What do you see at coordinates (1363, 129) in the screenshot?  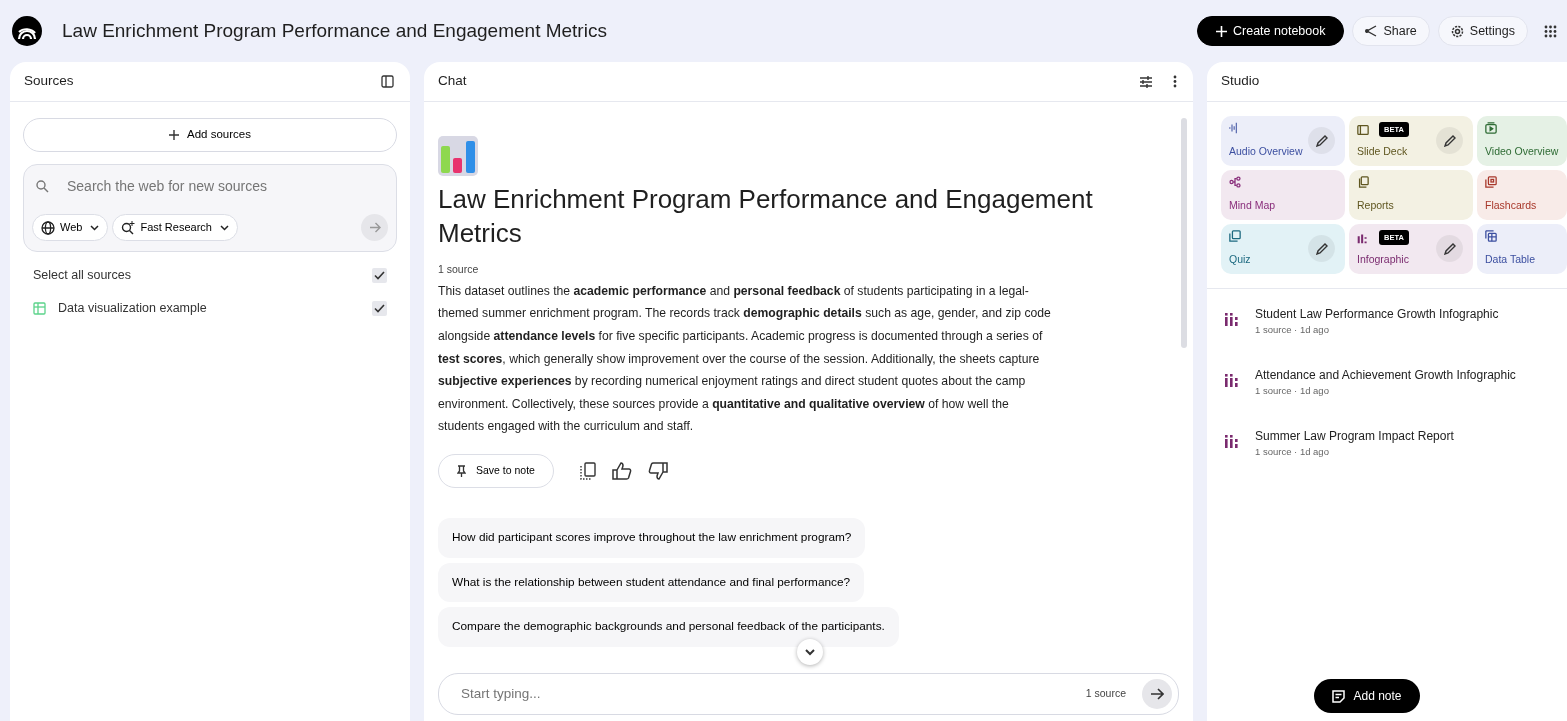 I see `slides-icon` at bounding box center [1363, 129].